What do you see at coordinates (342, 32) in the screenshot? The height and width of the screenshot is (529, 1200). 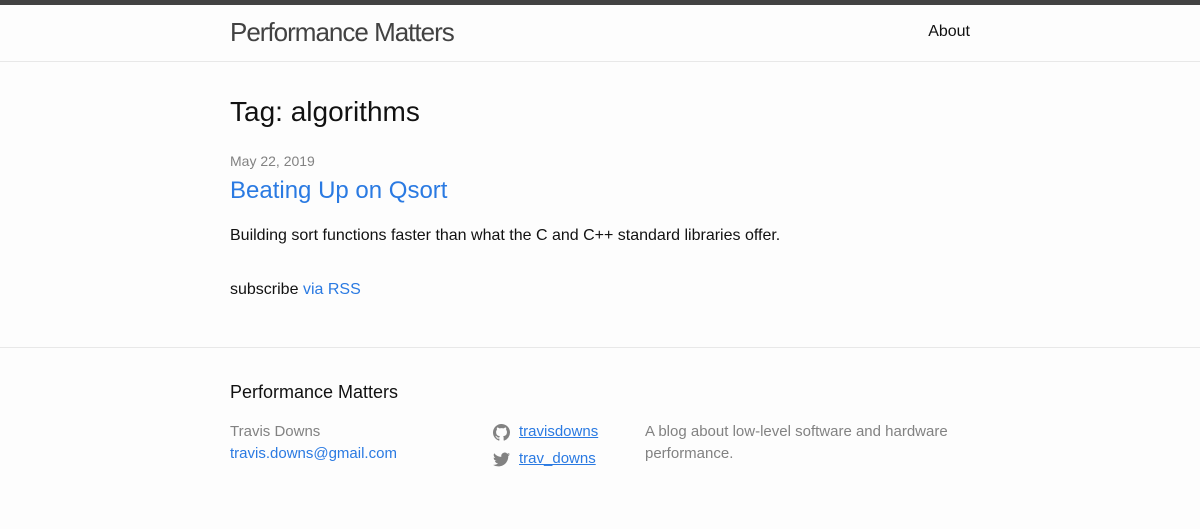 I see `site-title-link: Performance Matters` at bounding box center [342, 32].